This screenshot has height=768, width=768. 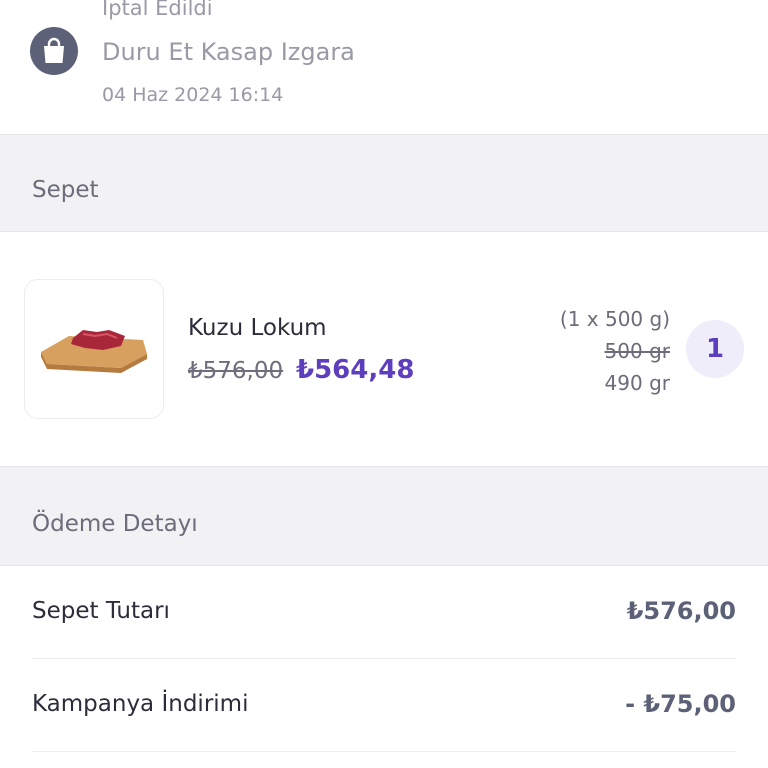 What do you see at coordinates (94, 349) in the screenshot?
I see `product-image` at bounding box center [94, 349].